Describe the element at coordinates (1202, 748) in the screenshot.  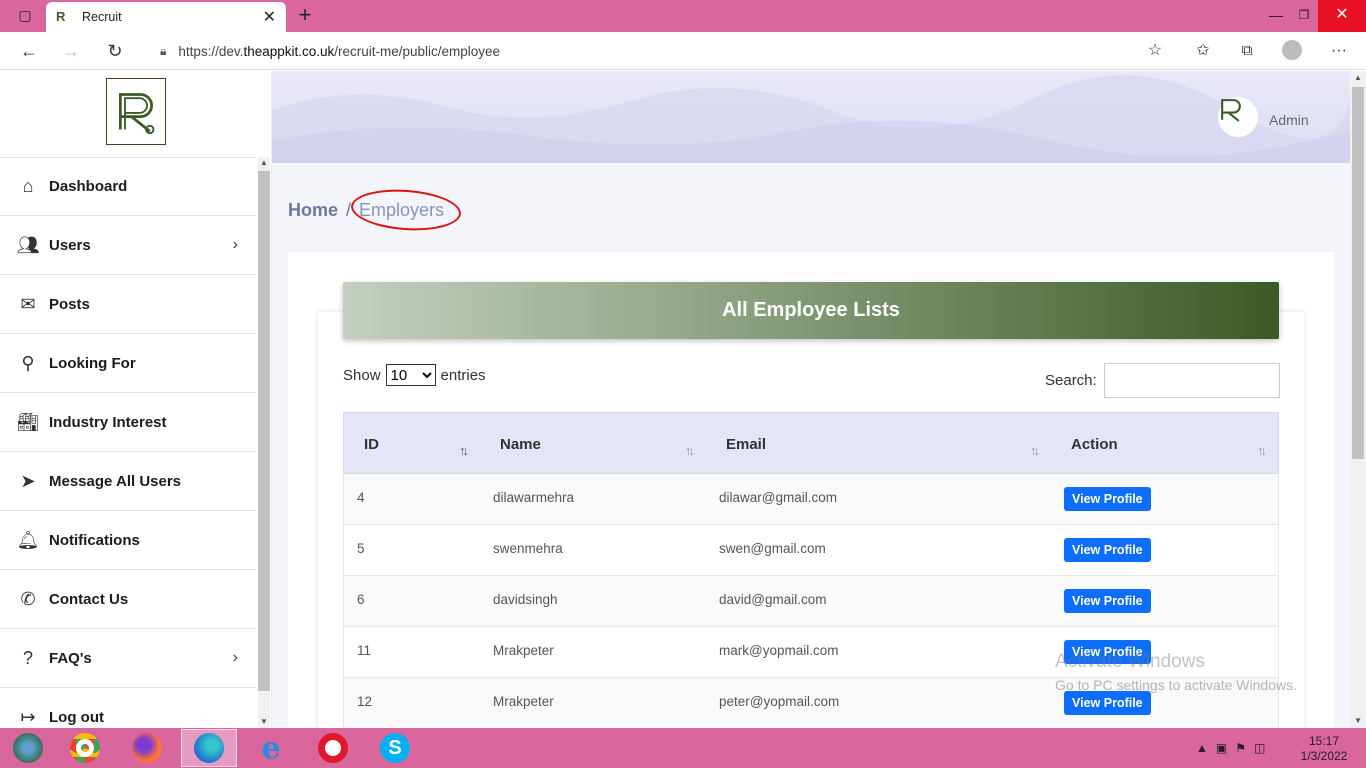
I see `tray-expand-icon: ▲` at that location.